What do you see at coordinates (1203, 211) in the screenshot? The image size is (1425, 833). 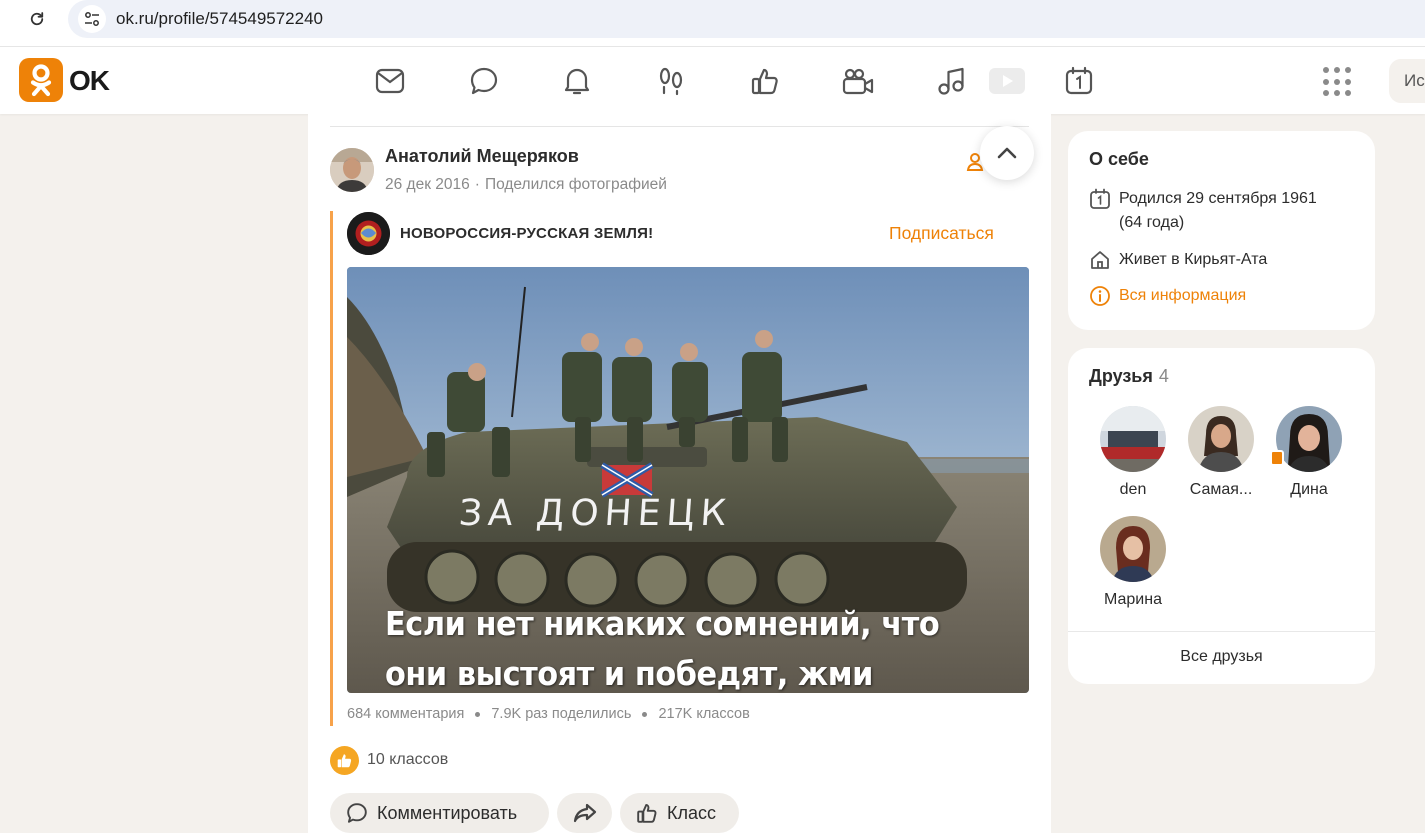 I see `birthday-row: Родился 29 сентября 1961 (64 года)` at bounding box center [1203, 211].